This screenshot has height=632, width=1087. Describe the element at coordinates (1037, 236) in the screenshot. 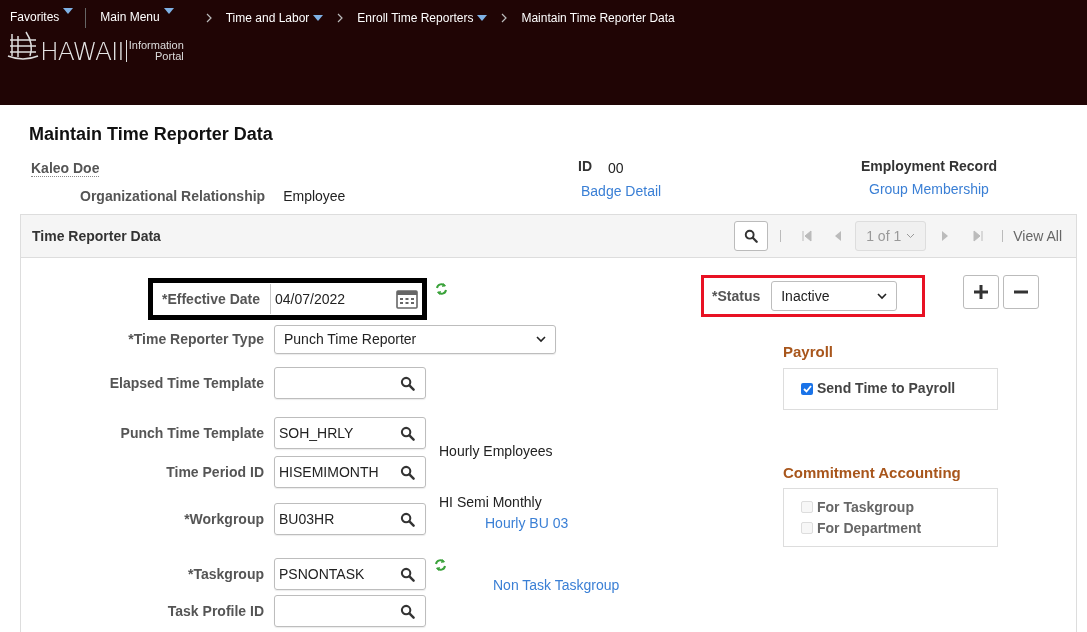

I see `view-all-link: View All` at that location.